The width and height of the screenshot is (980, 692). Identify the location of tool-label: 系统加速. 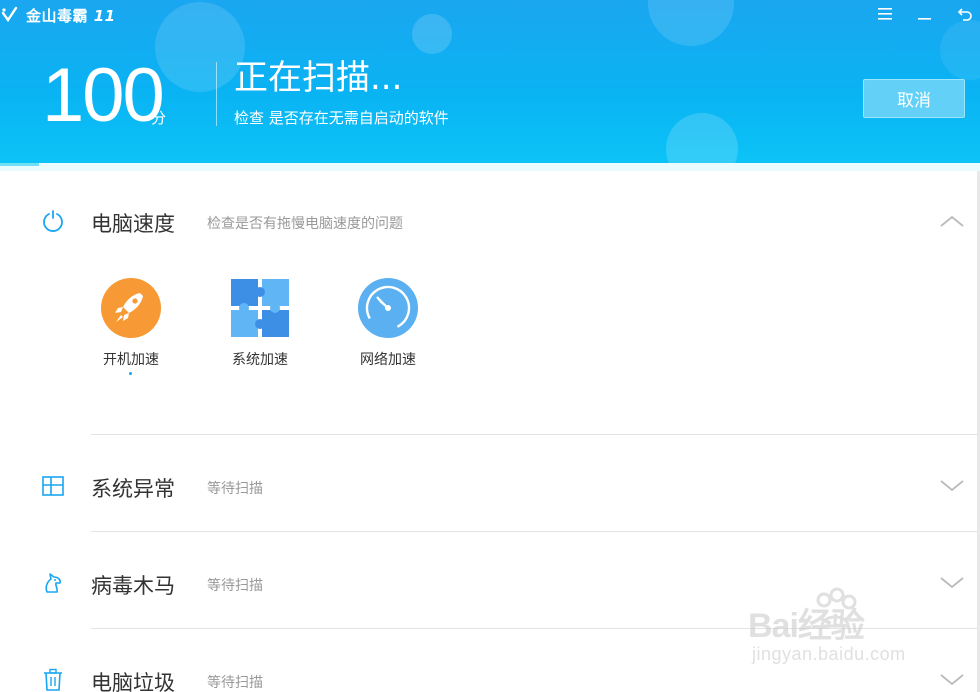
(260, 360).